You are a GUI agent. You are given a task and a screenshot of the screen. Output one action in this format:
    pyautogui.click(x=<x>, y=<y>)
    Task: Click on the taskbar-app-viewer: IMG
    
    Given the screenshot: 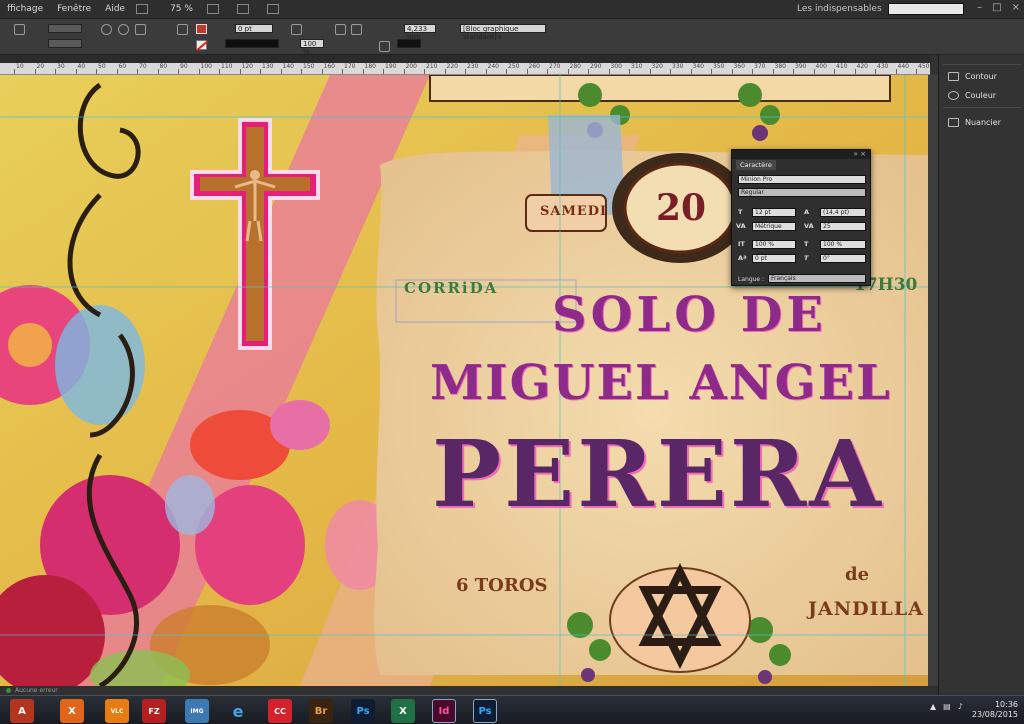 What is the action you would take?
    pyautogui.click(x=197, y=711)
    